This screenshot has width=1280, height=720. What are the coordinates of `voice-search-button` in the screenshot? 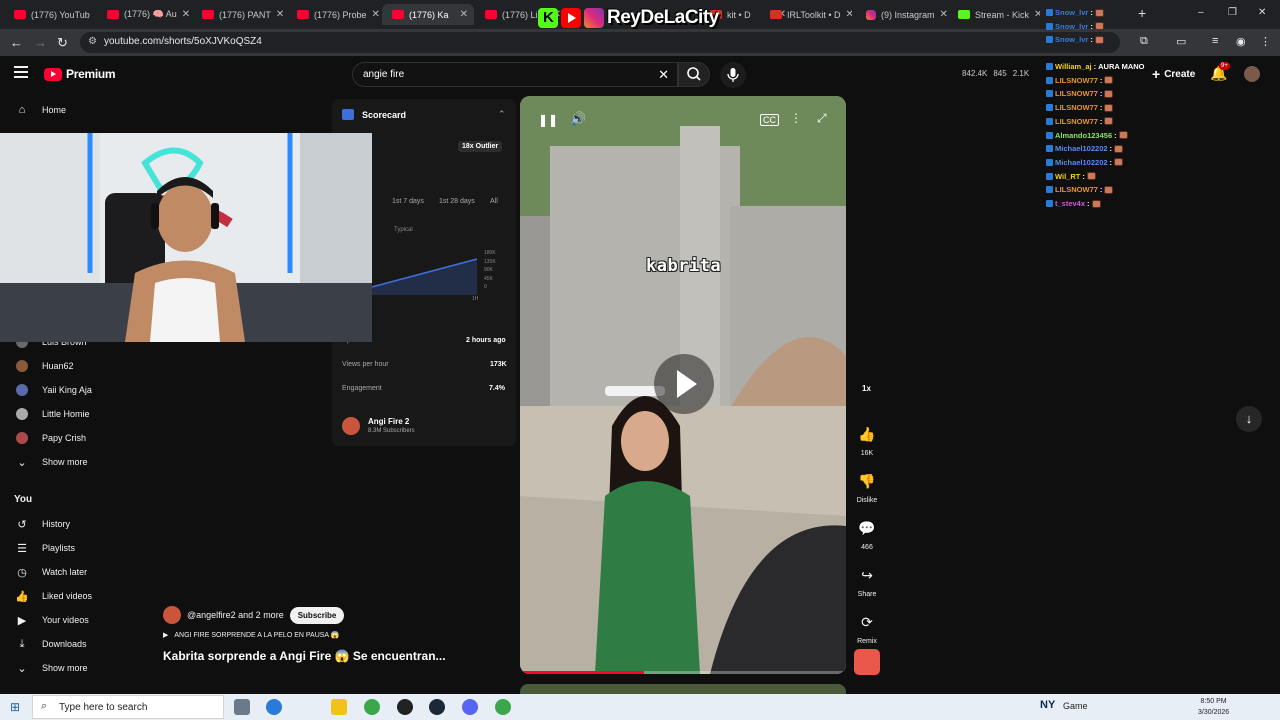 It's located at (733, 75).